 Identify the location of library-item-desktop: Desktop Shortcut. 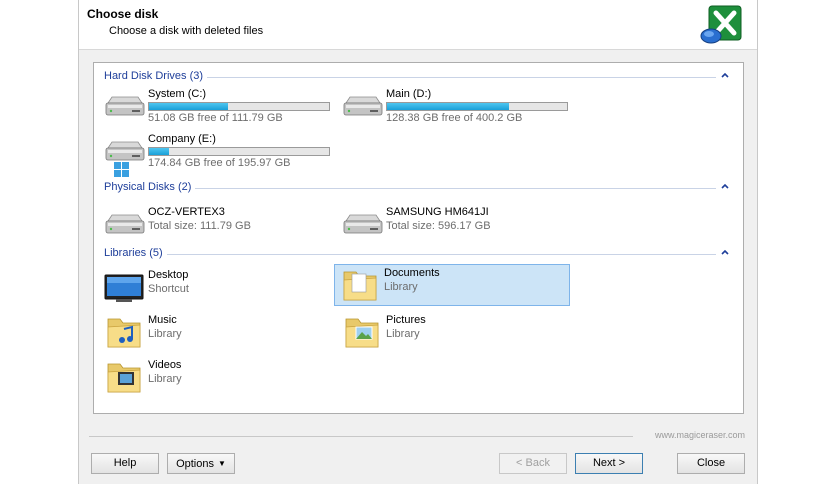
(216, 287).